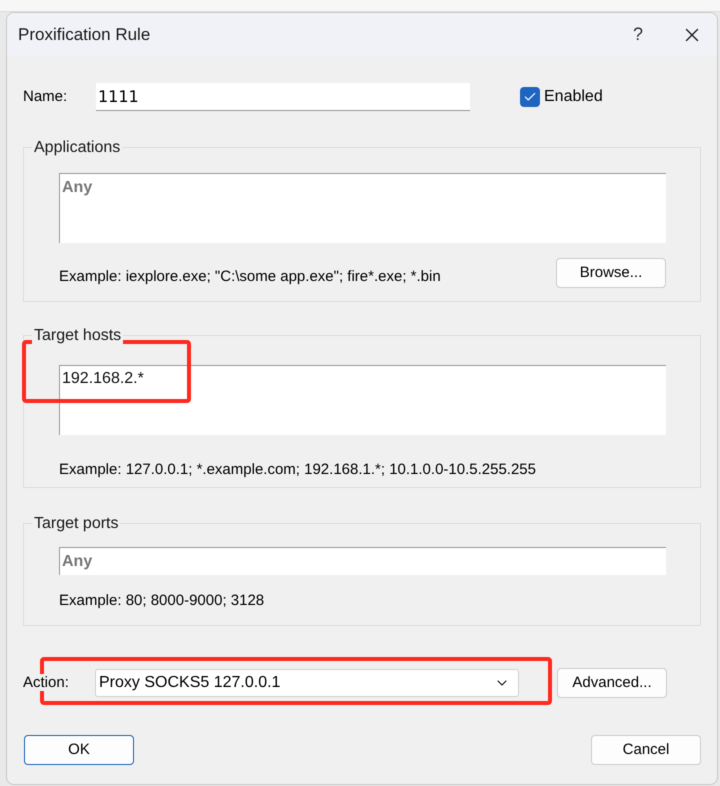  What do you see at coordinates (84, 35) in the screenshot?
I see `window-title: Proxification Rule` at bounding box center [84, 35].